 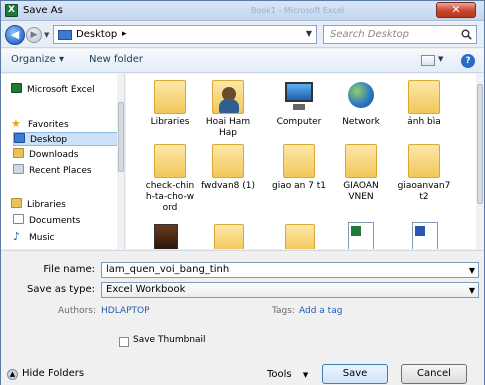 I want to click on forward-button: ▶, so click(x=34, y=35).